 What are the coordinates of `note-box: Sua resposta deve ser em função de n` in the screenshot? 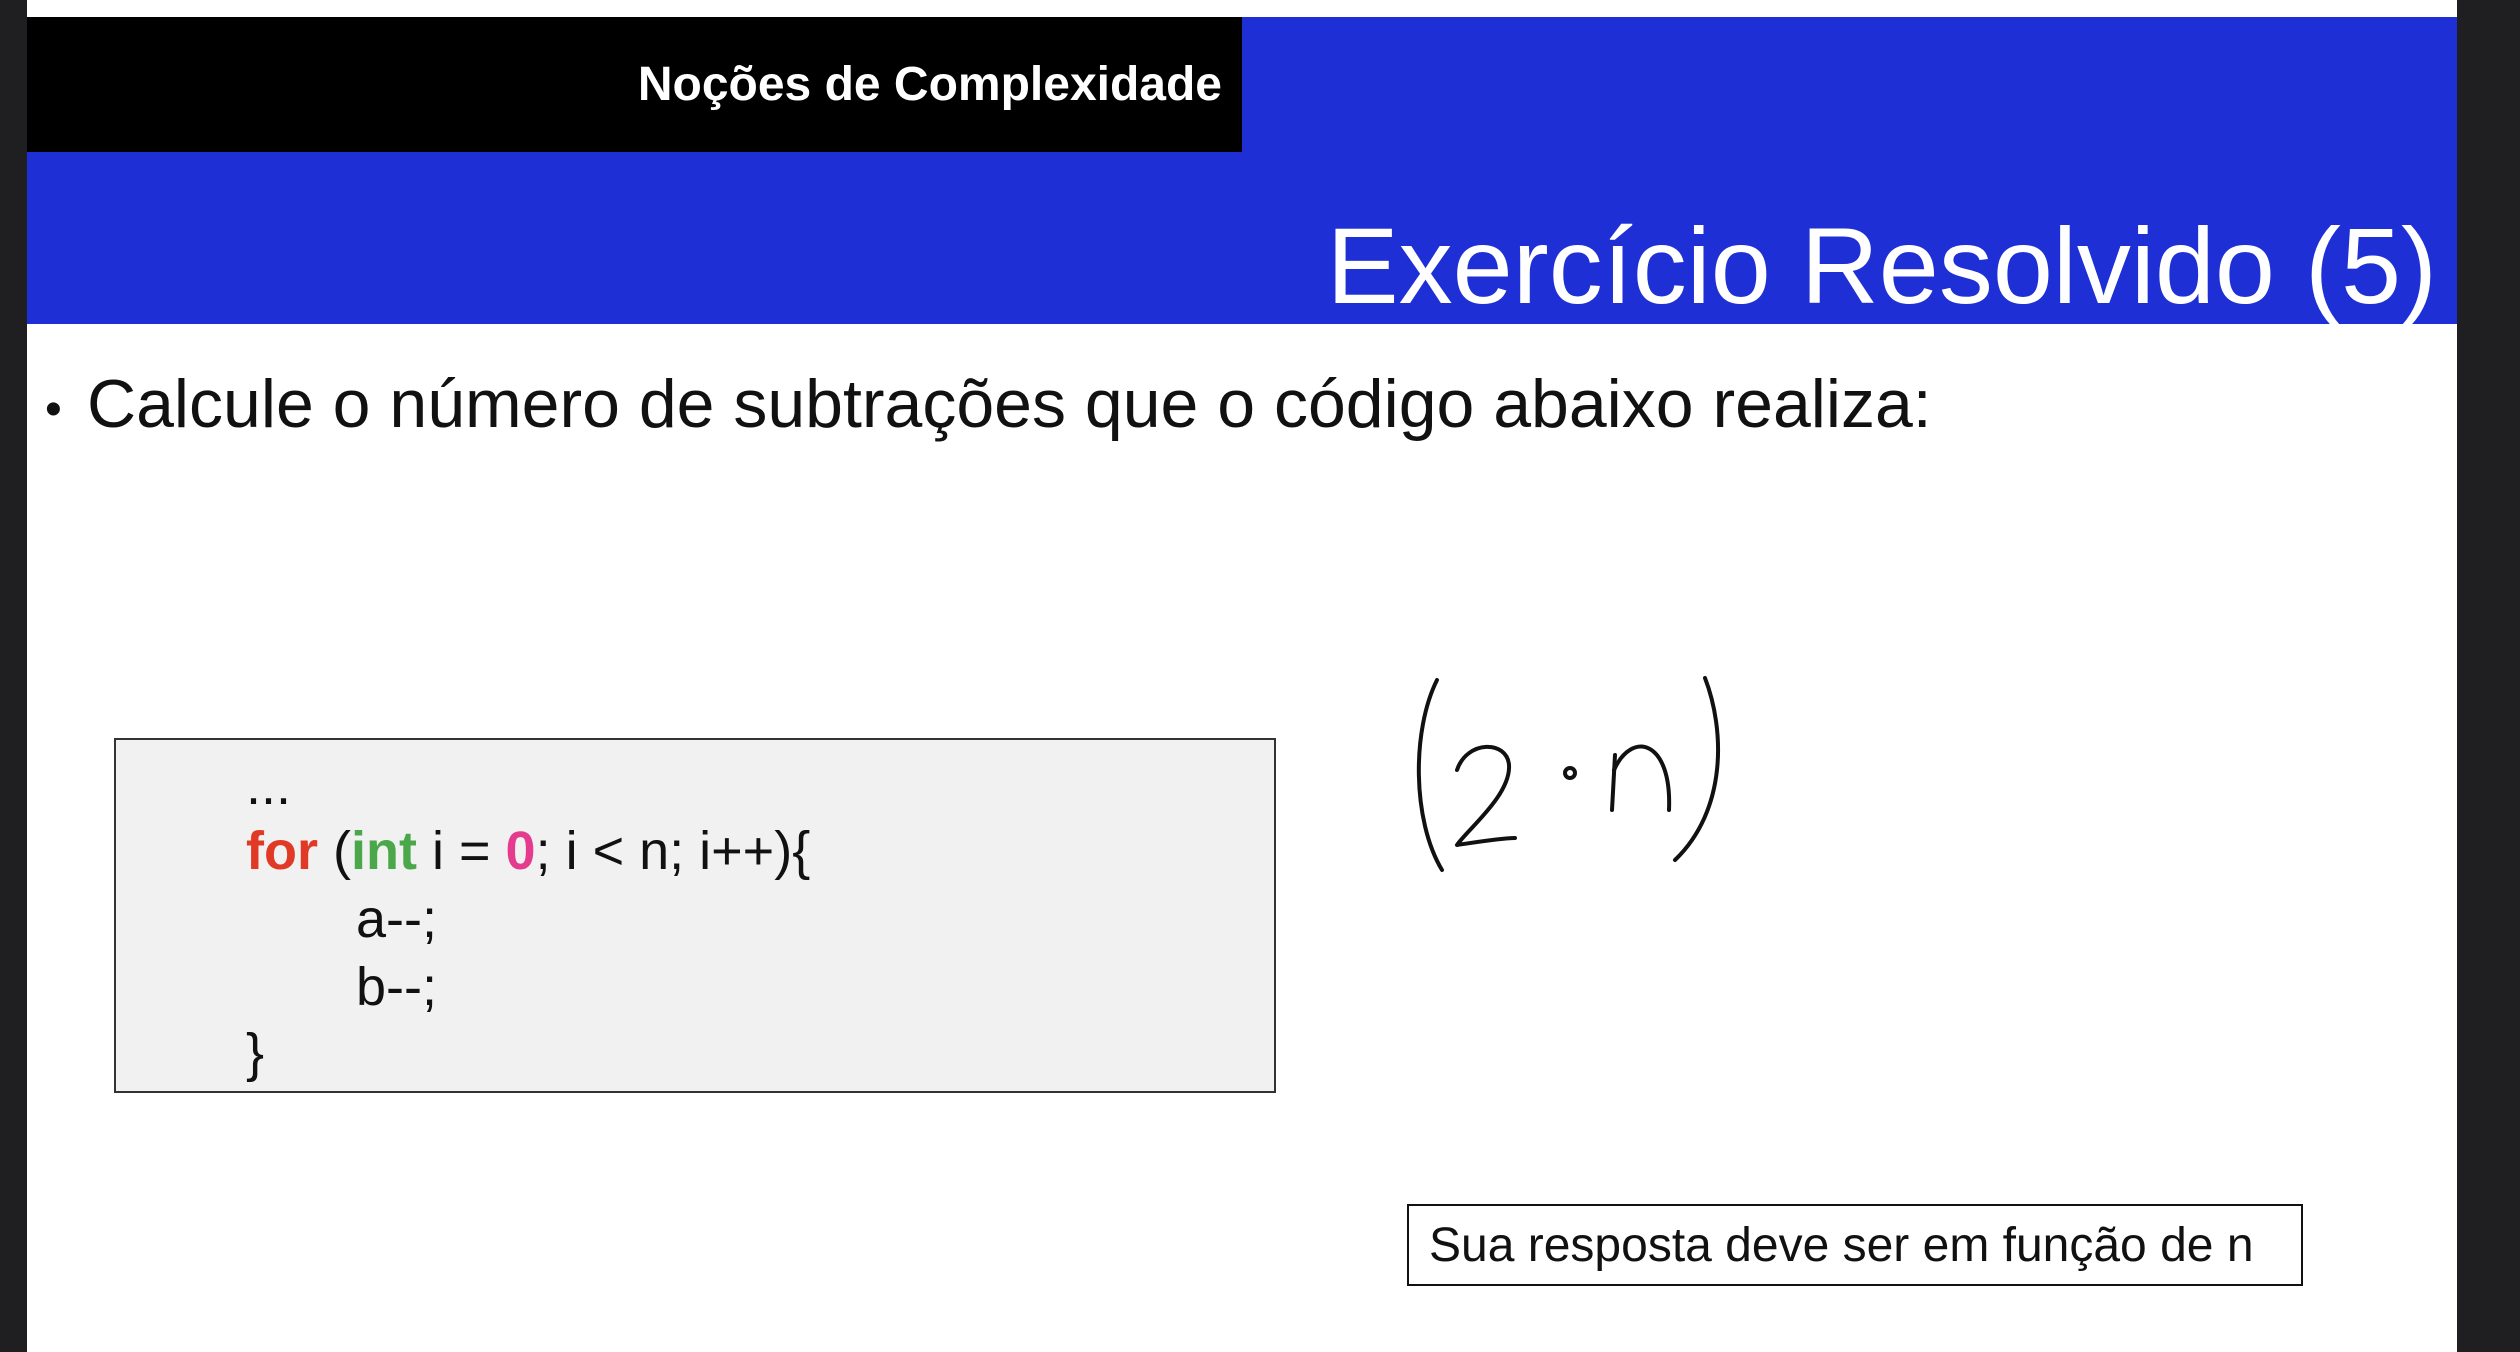 It's located at (1855, 1245).